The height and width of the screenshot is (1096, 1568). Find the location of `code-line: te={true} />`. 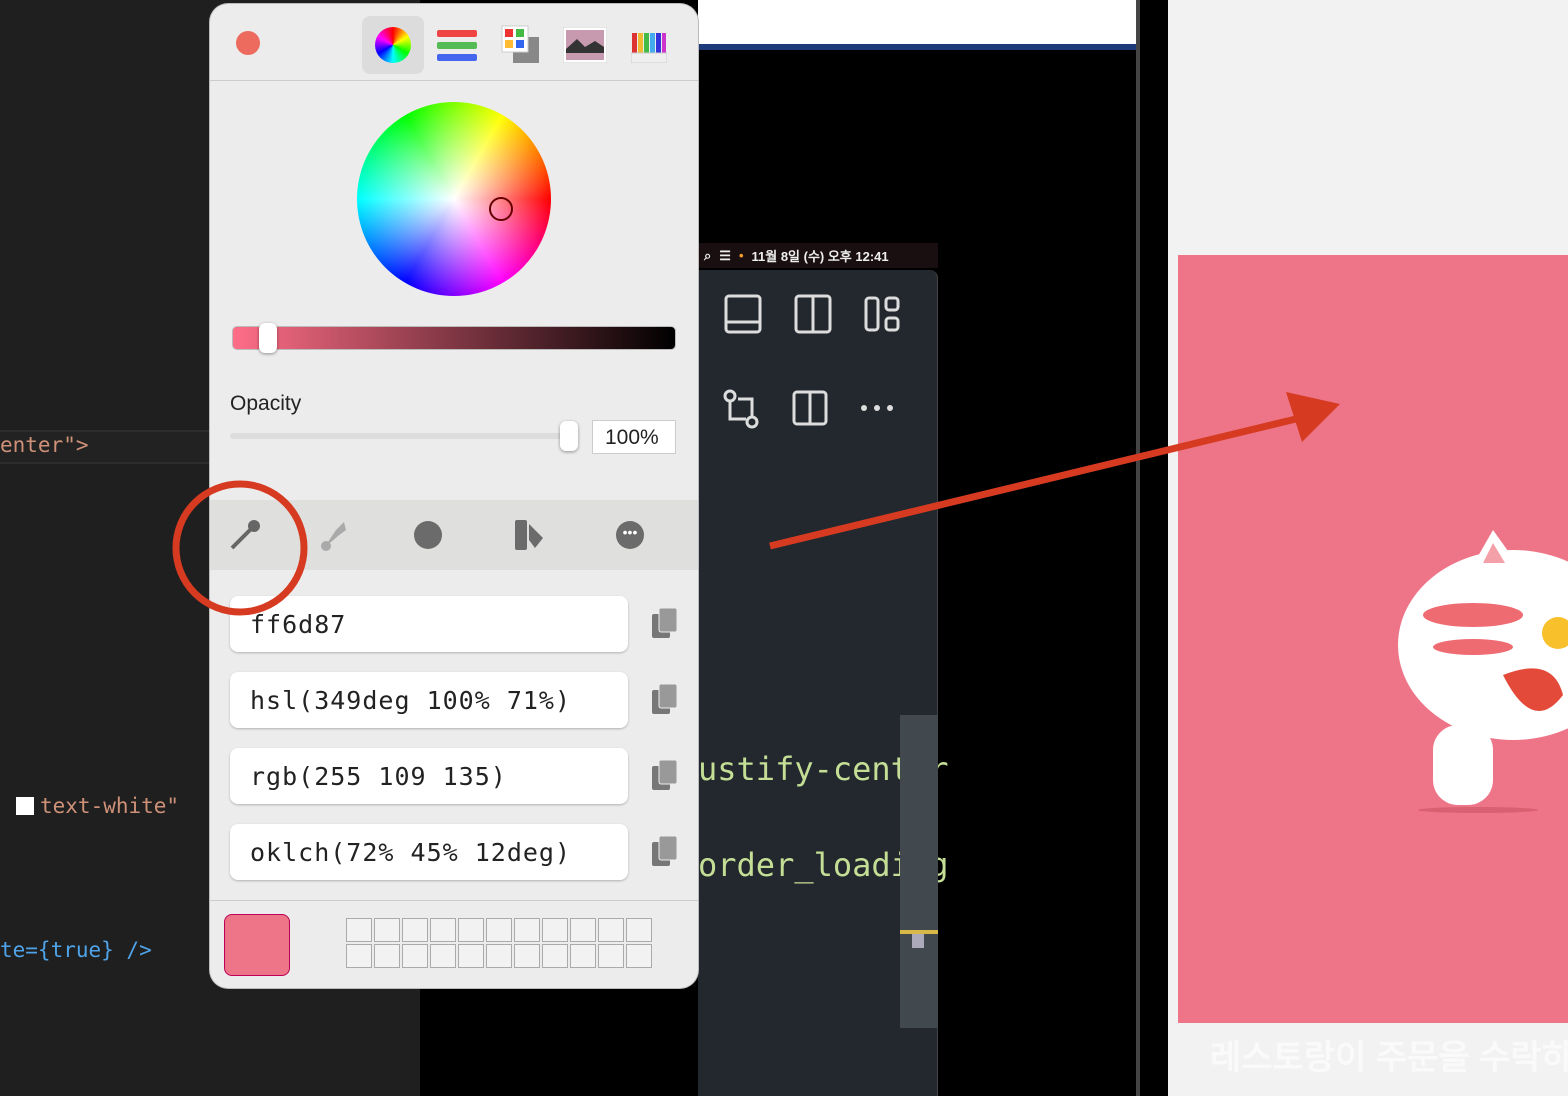

code-line: te={true} /> is located at coordinates (76, 950).